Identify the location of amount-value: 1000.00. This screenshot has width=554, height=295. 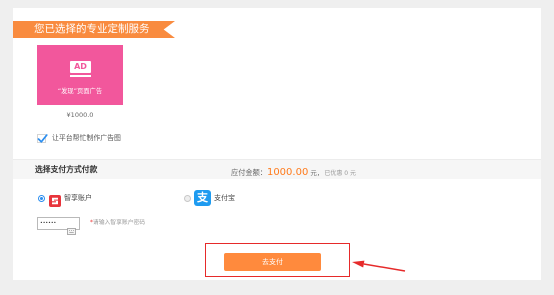
(287, 172).